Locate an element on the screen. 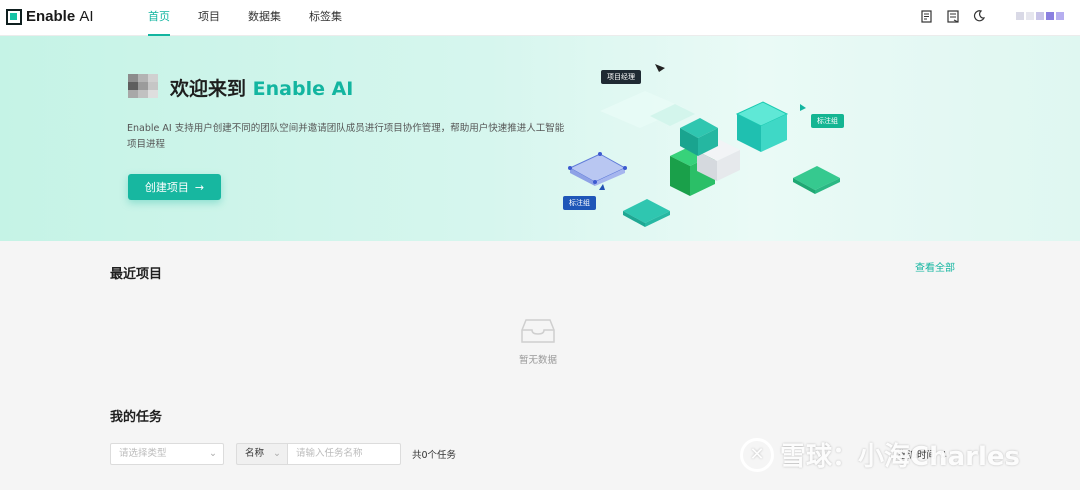 The height and width of the screenshot is (490, 1080). hero-illustration: 项目经理 标注组 标注组 is located at coordinates (710, 146).